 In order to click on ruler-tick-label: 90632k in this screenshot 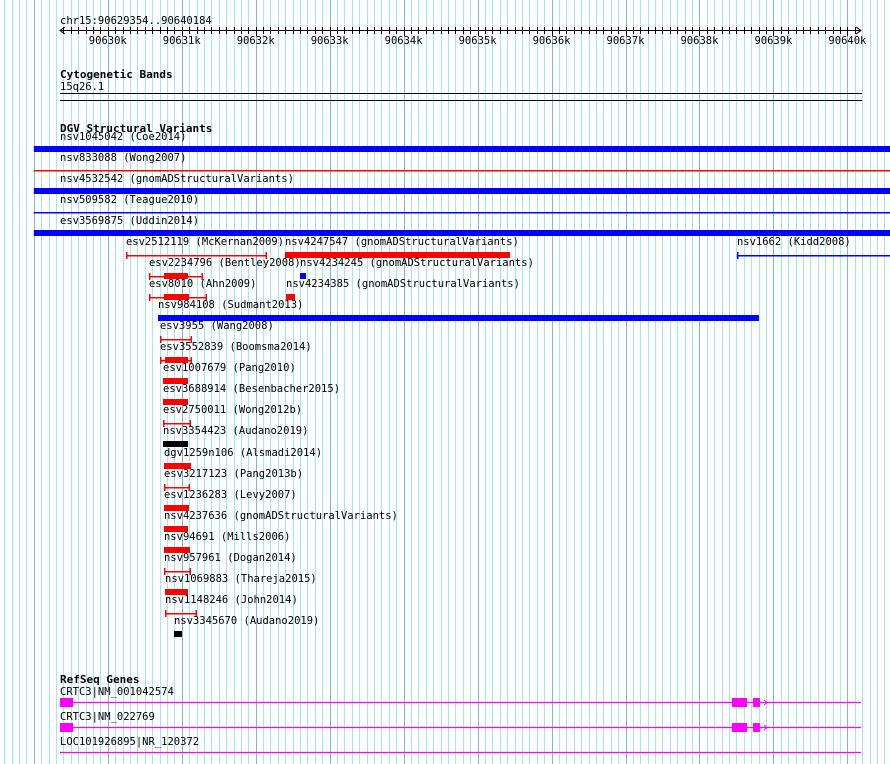, I will do `click(256, 41)`.